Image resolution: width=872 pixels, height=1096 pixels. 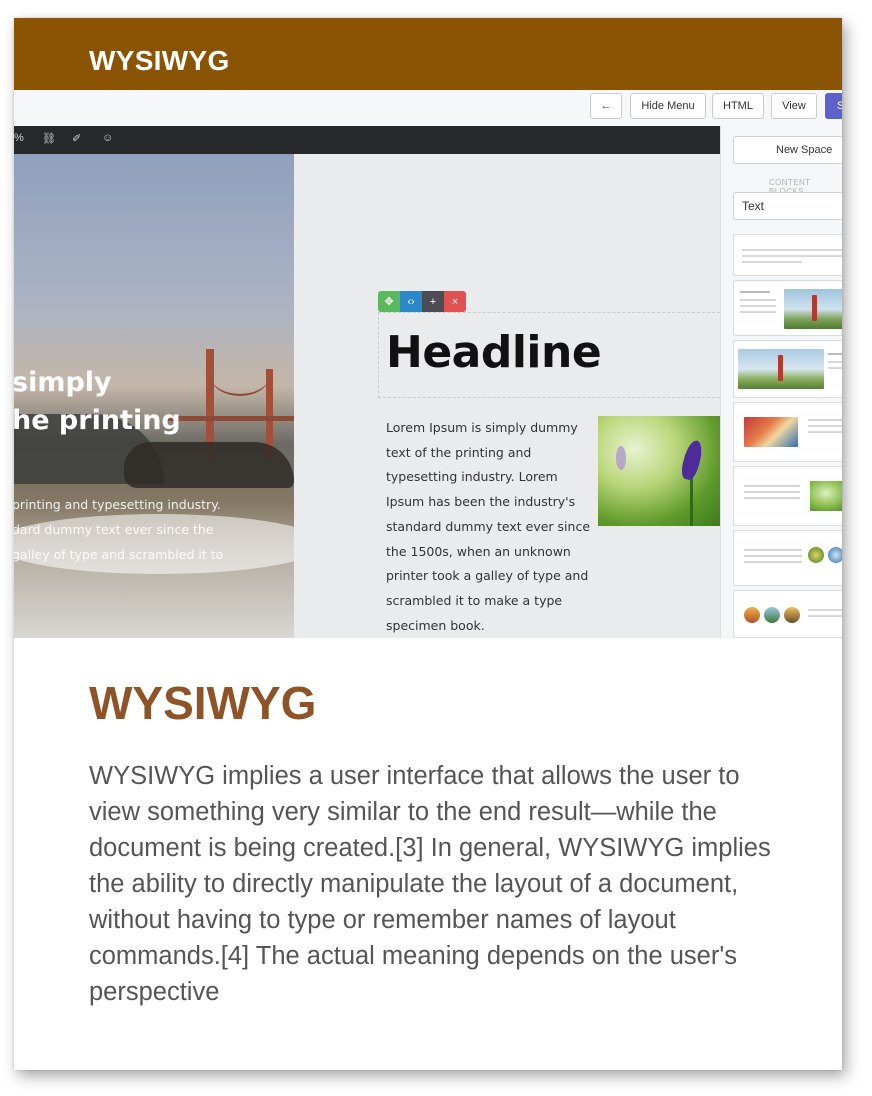 What do you see at coordinates (787, 150) in the screenshot?
I see `new-space-button: New Space` at bounding box center [787, 150].